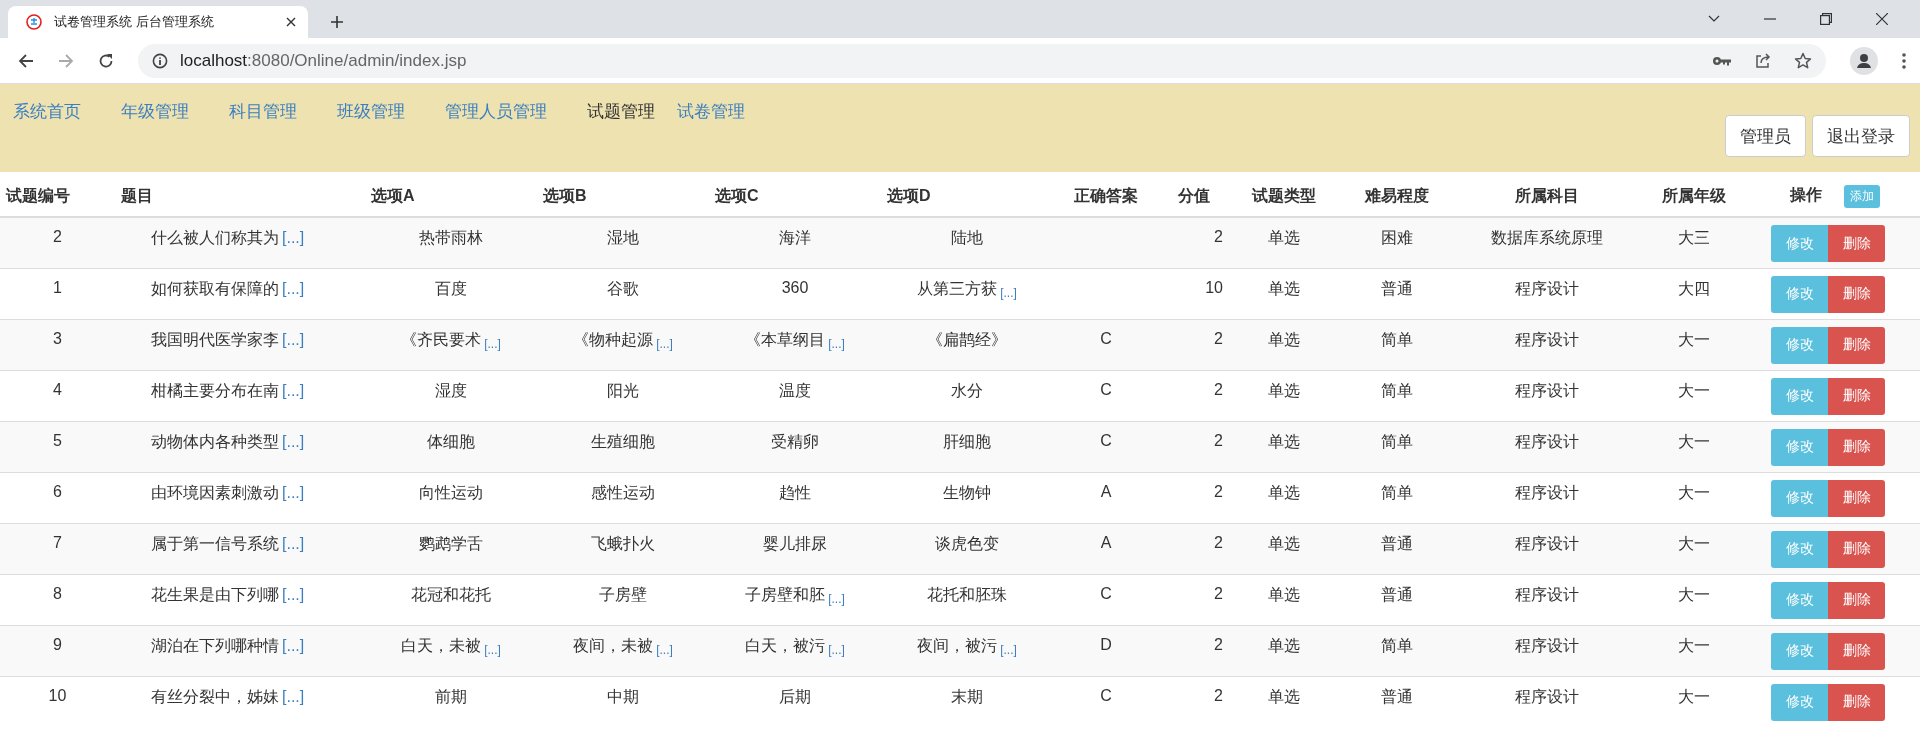  What do you see at coordinates (441, 645) in the screenshot?
I see `table-cell: 白天，未被` at bounding box center [441, 645].